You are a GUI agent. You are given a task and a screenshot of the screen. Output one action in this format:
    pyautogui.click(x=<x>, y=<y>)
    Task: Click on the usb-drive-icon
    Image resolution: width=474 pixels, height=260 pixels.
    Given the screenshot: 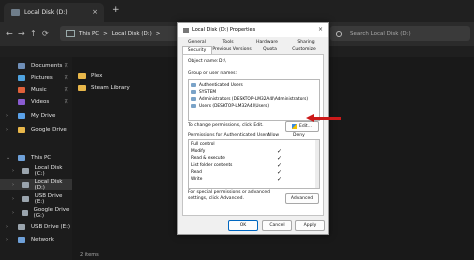 What is the action you would take?
    pyautogui.click(x=25, y=198)
    